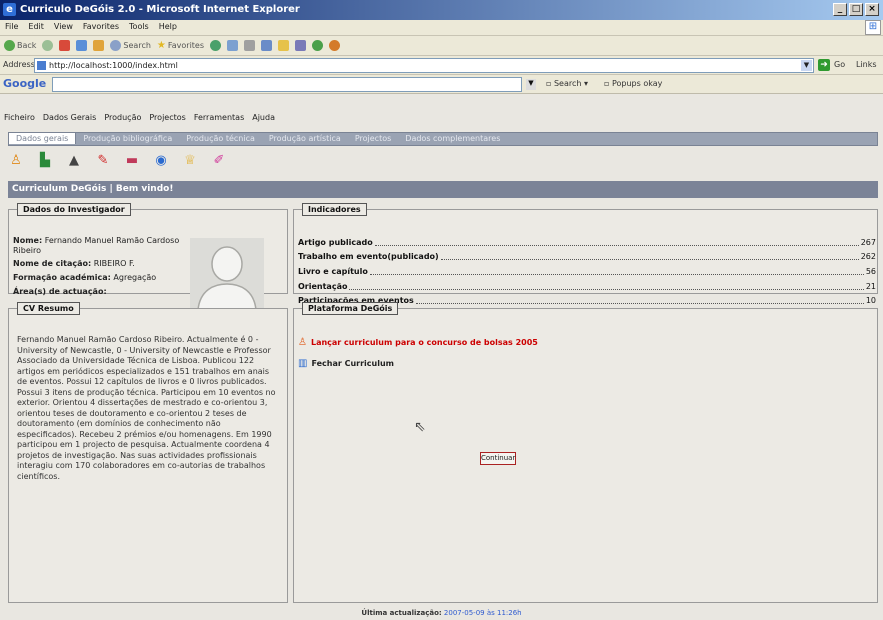 Image resolution: width=883 pixels, height=620 pixels. What do you see at coordinates (334, 209) in the screenshot?
I see `indicators-legend: Indicadores` at bounding box center [334, 209].